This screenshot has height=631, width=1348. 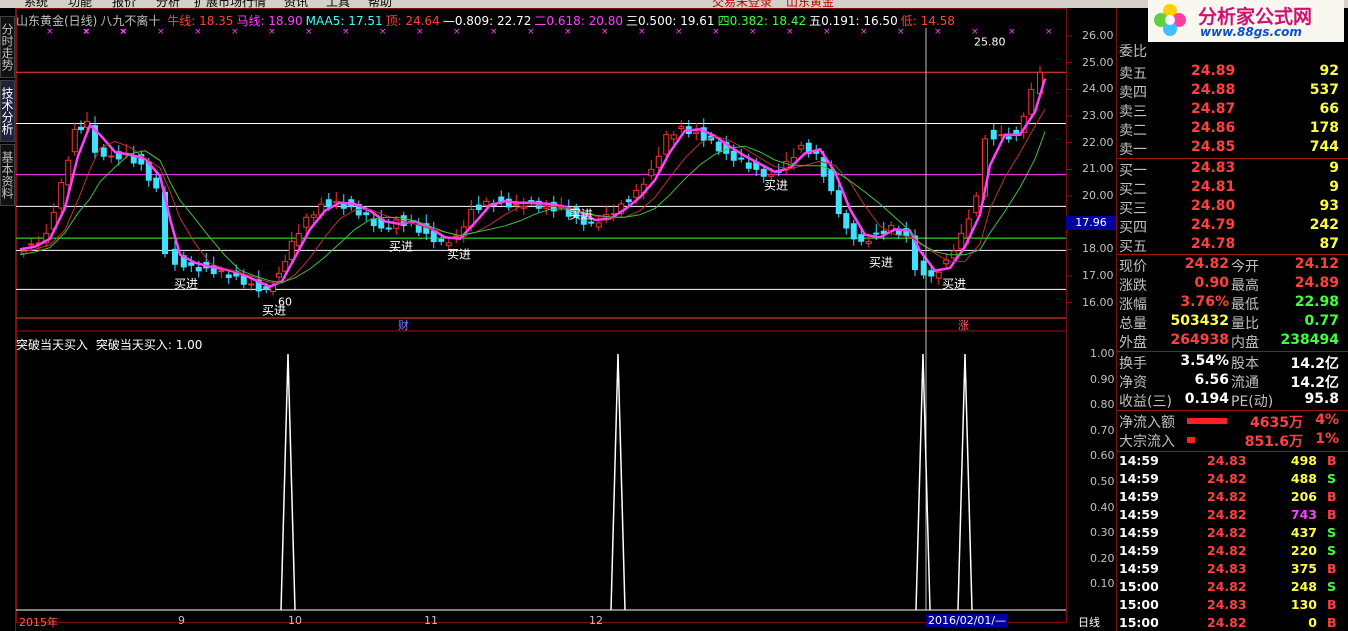 What do you see at coordinates (1098, 35) in the screenshot?
I see `price-tick-label: 26.00` at bounding box center [1098, 35].